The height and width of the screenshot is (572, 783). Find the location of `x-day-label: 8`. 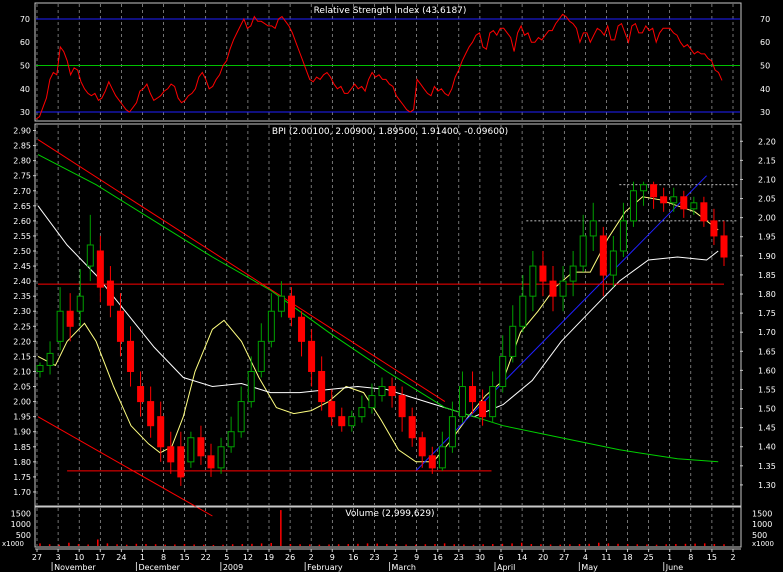

x-day-label: 8 is located at coordinates (690, 557).